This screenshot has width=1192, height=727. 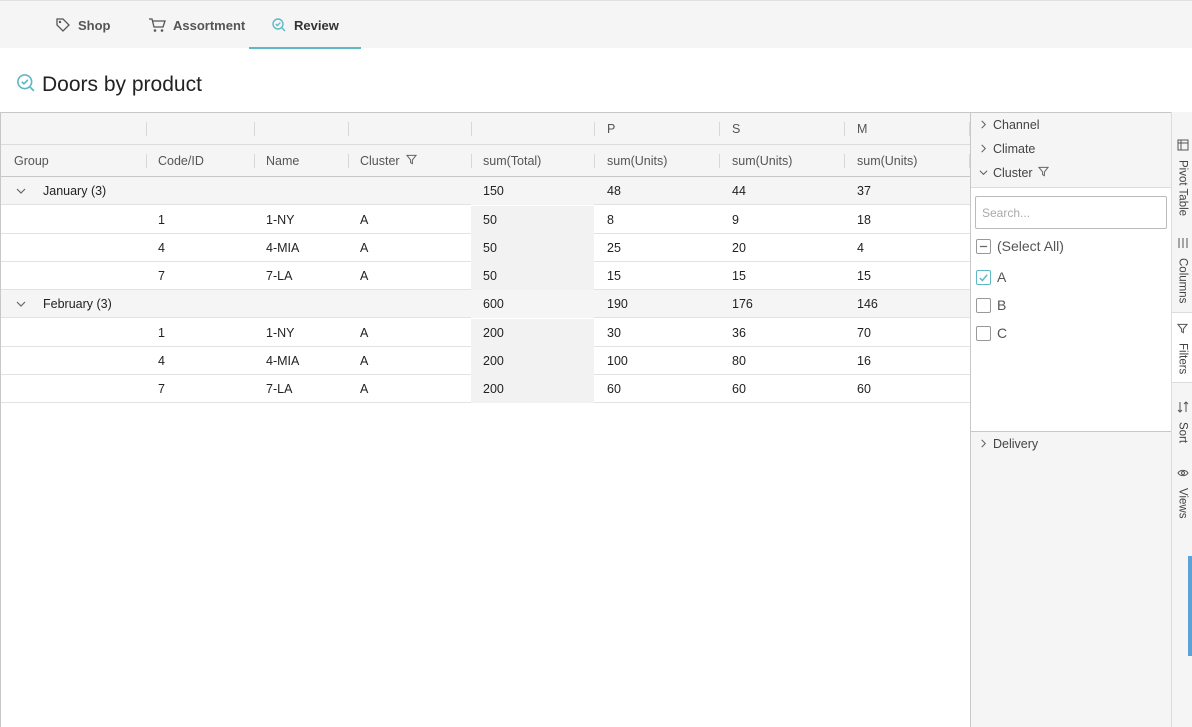 What do you see at coordinates (864, 333) in the screenshot?
I see `cell-units-m: 70` at bounding box center [864, 333].